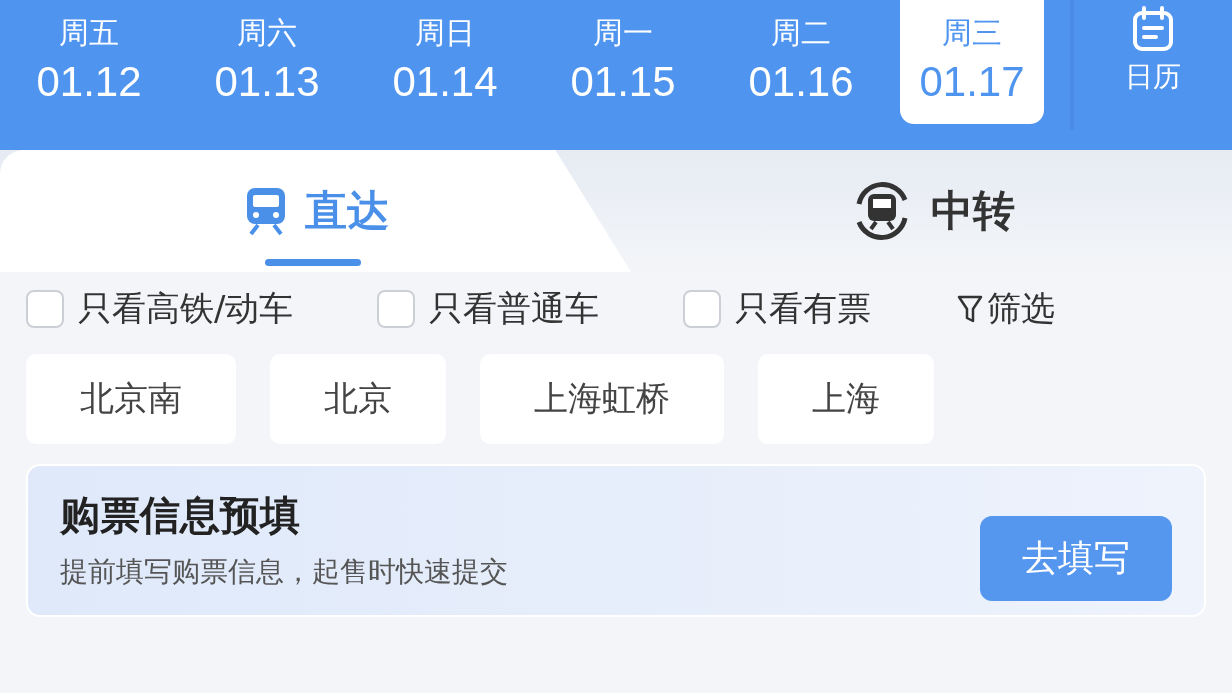 This screenshot has width=1232, height=693. Describe the element at coordinates (514, 308) in the screenshot. I see `checkbox-label: 只看普通车` at that location.